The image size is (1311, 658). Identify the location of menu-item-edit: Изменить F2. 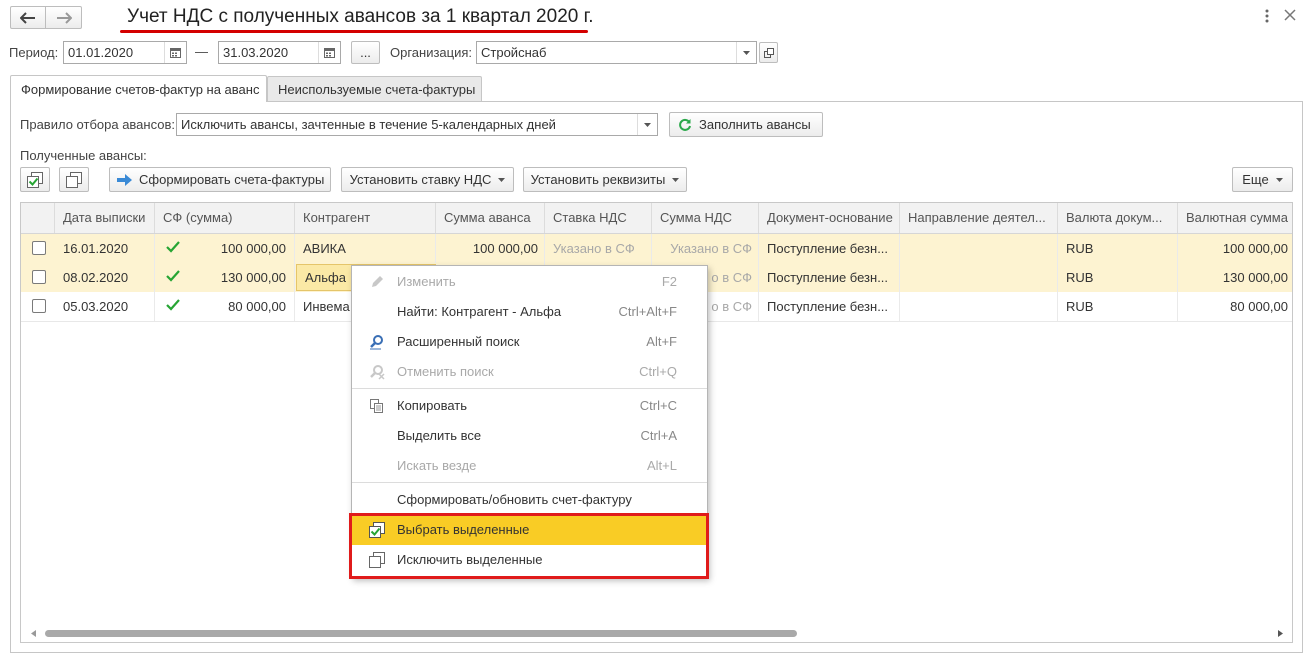
(529, 282).